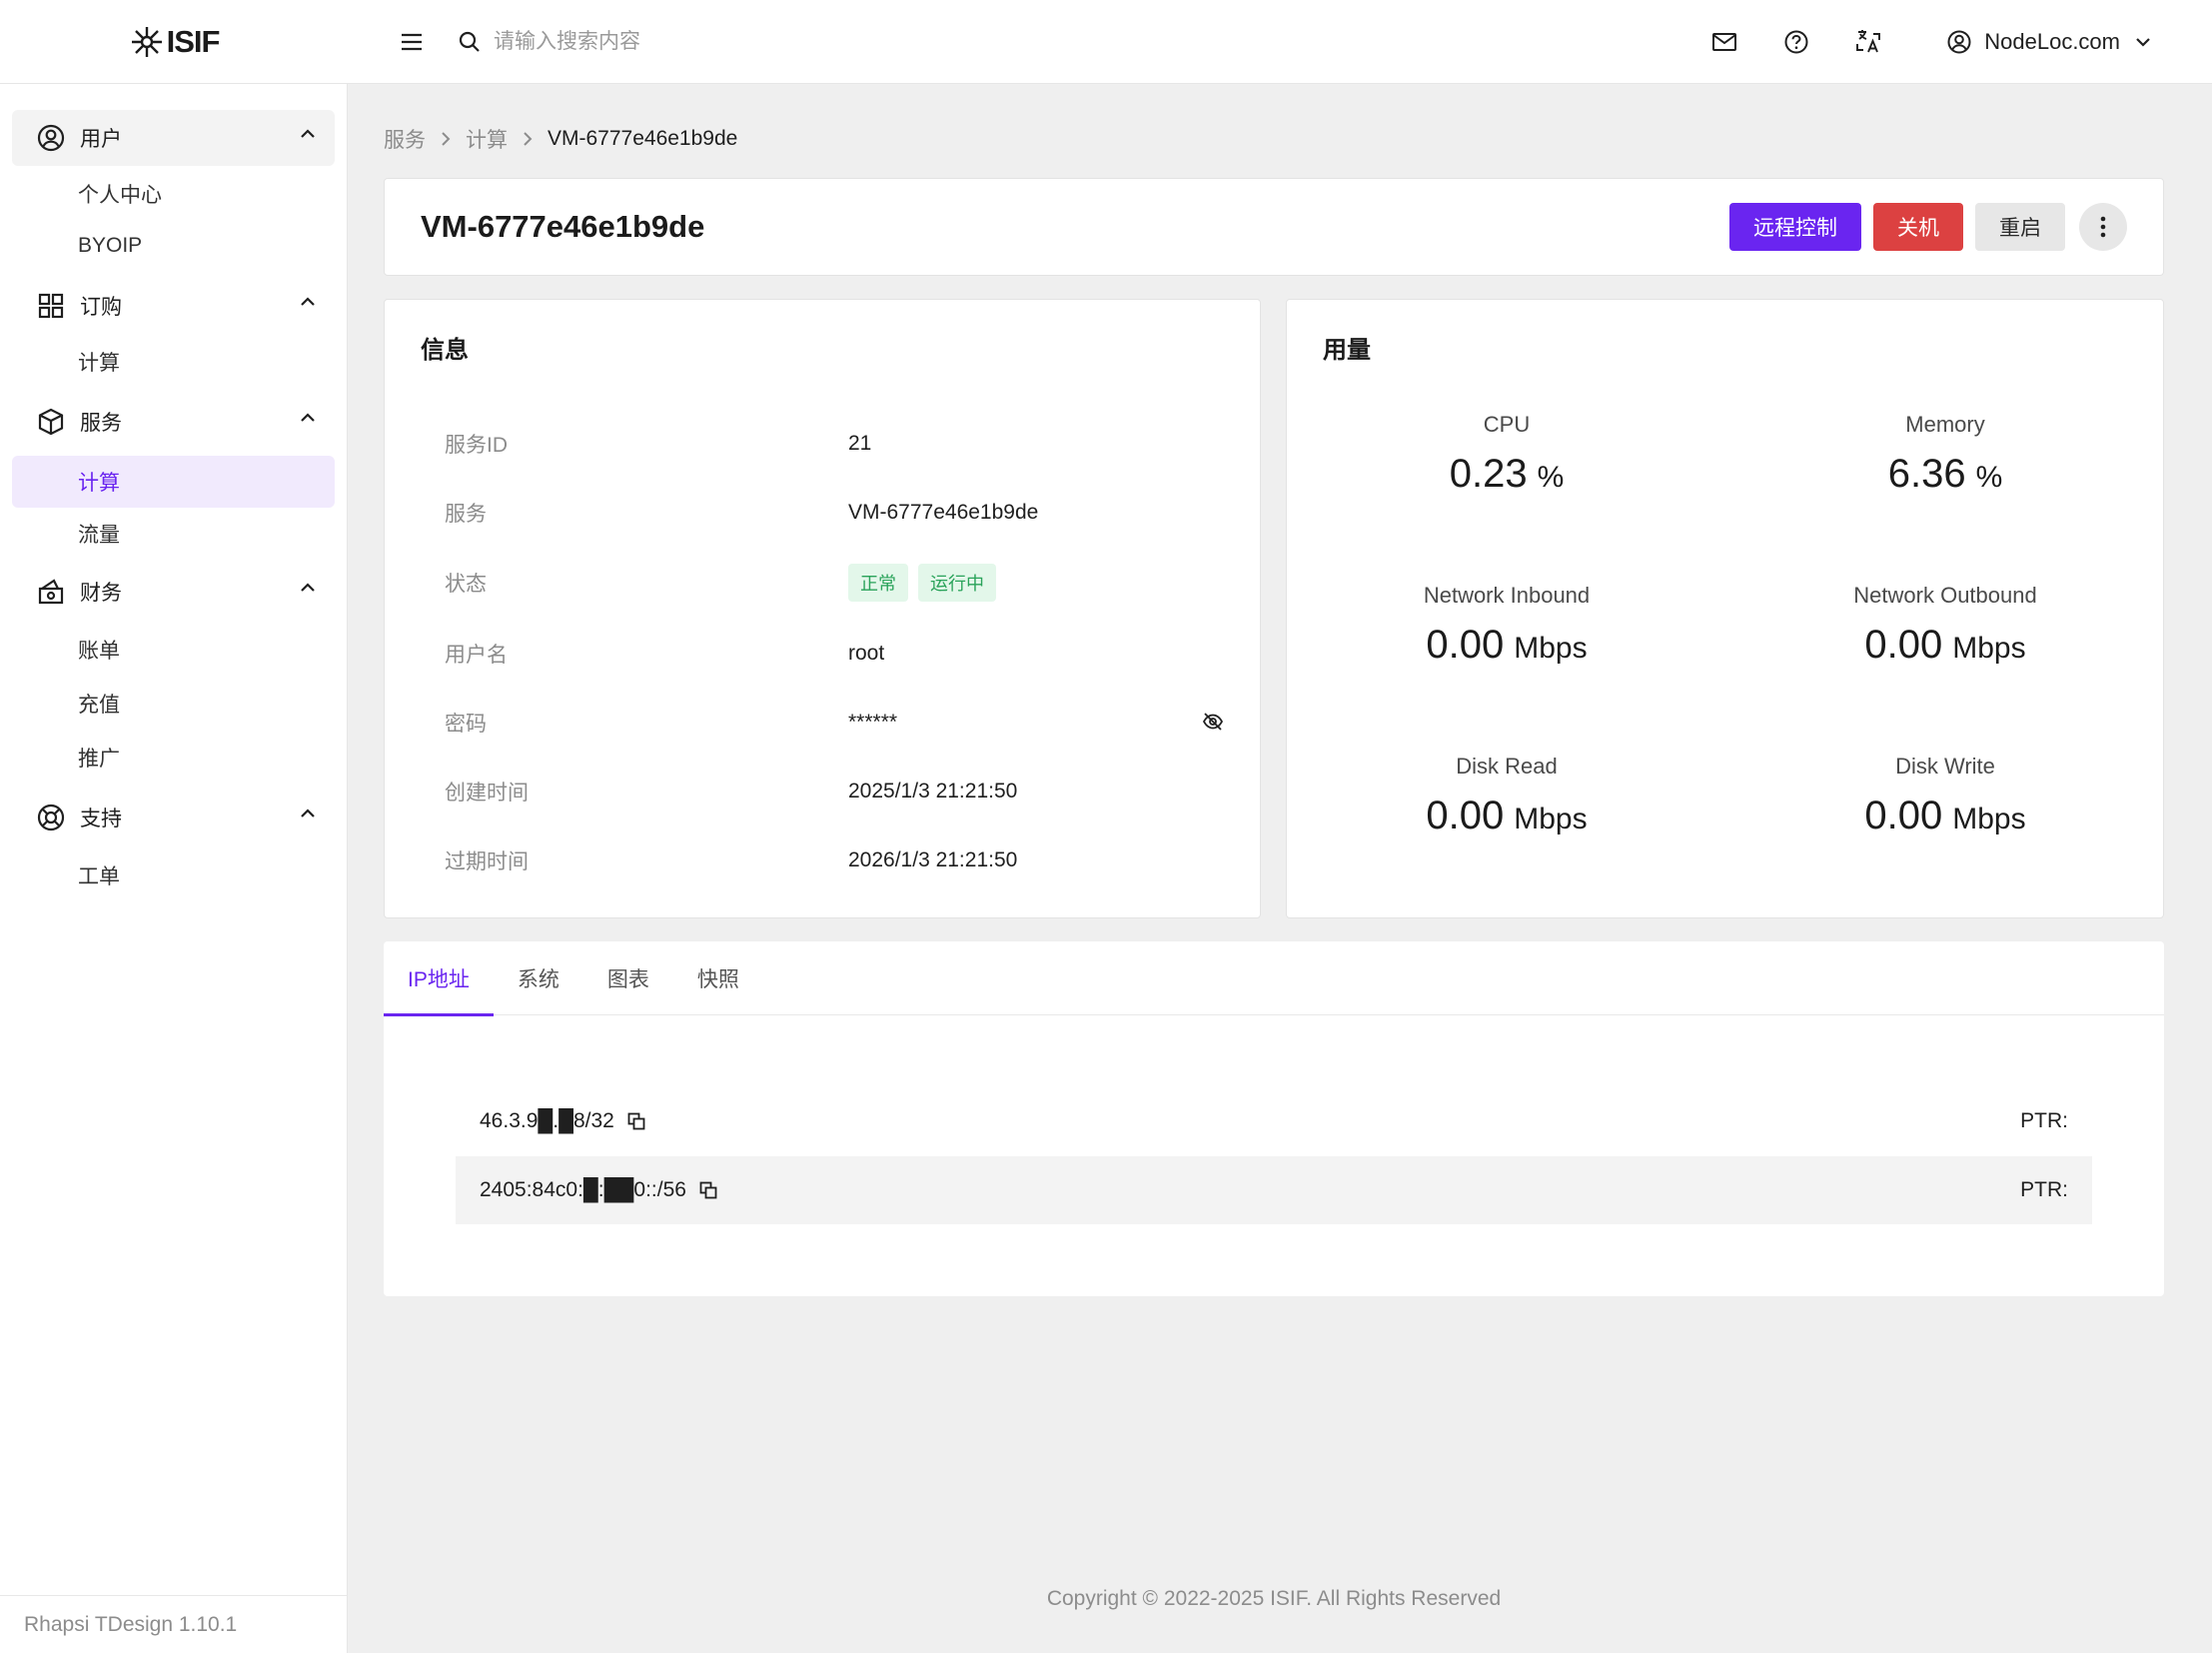 This screenshot has width=2212, height=1653. Describe the element at coordinates (1989, 649) in the screenshot. I see `network-outbound-unit: Mbps` at that location.